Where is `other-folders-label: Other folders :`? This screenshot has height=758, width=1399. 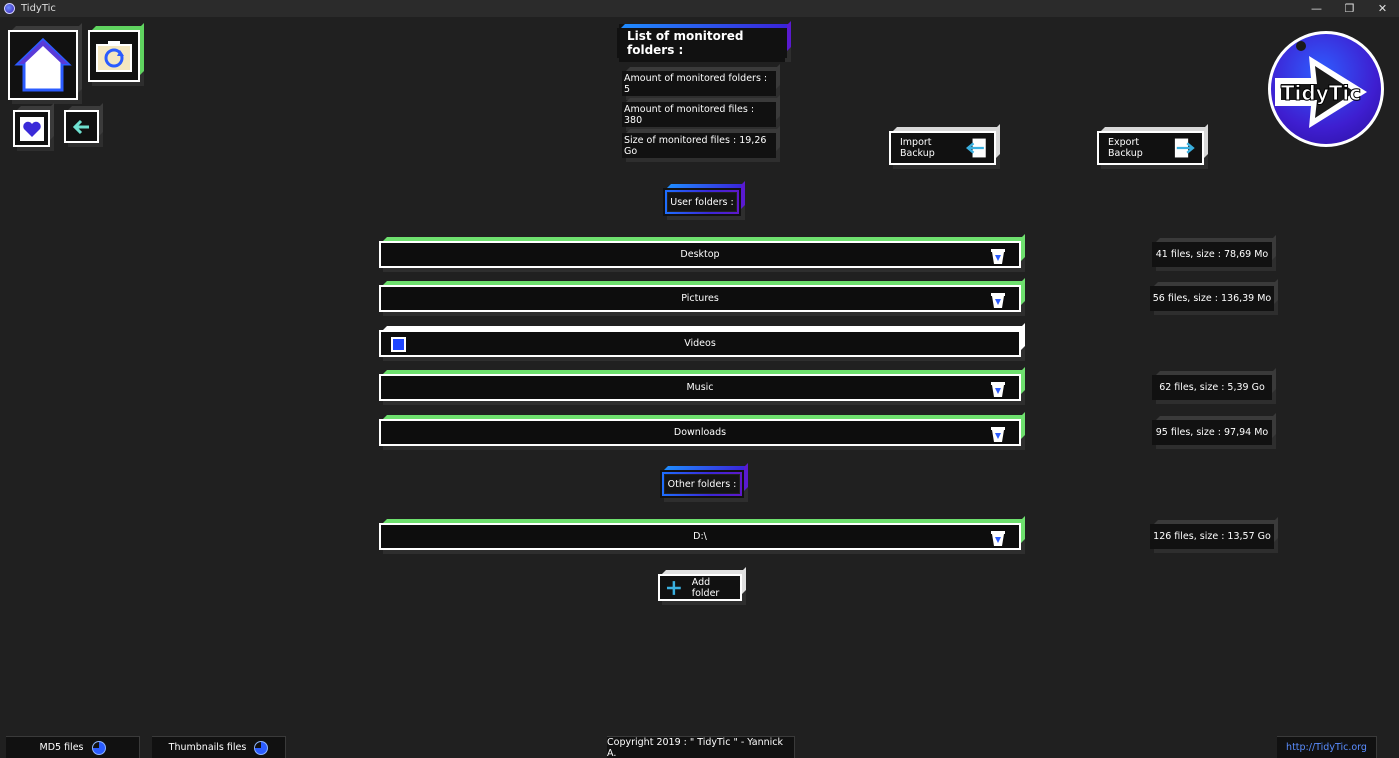 other-folders-label: Other folders : is located at coordinates (702, 484).